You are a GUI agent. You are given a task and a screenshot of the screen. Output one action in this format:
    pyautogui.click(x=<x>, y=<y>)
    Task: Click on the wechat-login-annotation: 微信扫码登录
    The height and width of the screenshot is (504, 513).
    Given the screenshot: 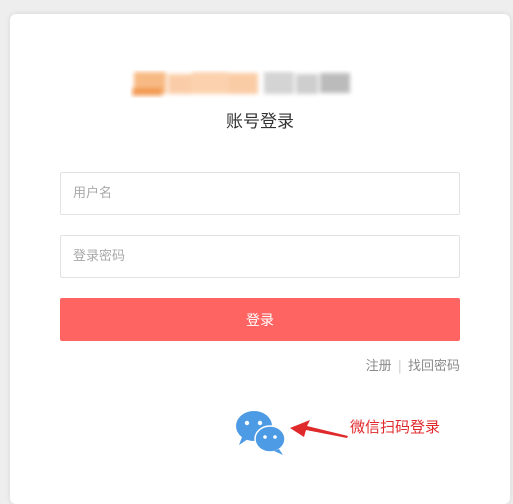 What is the action you would take?
    pyautogui.click(x=395, y=427)
    